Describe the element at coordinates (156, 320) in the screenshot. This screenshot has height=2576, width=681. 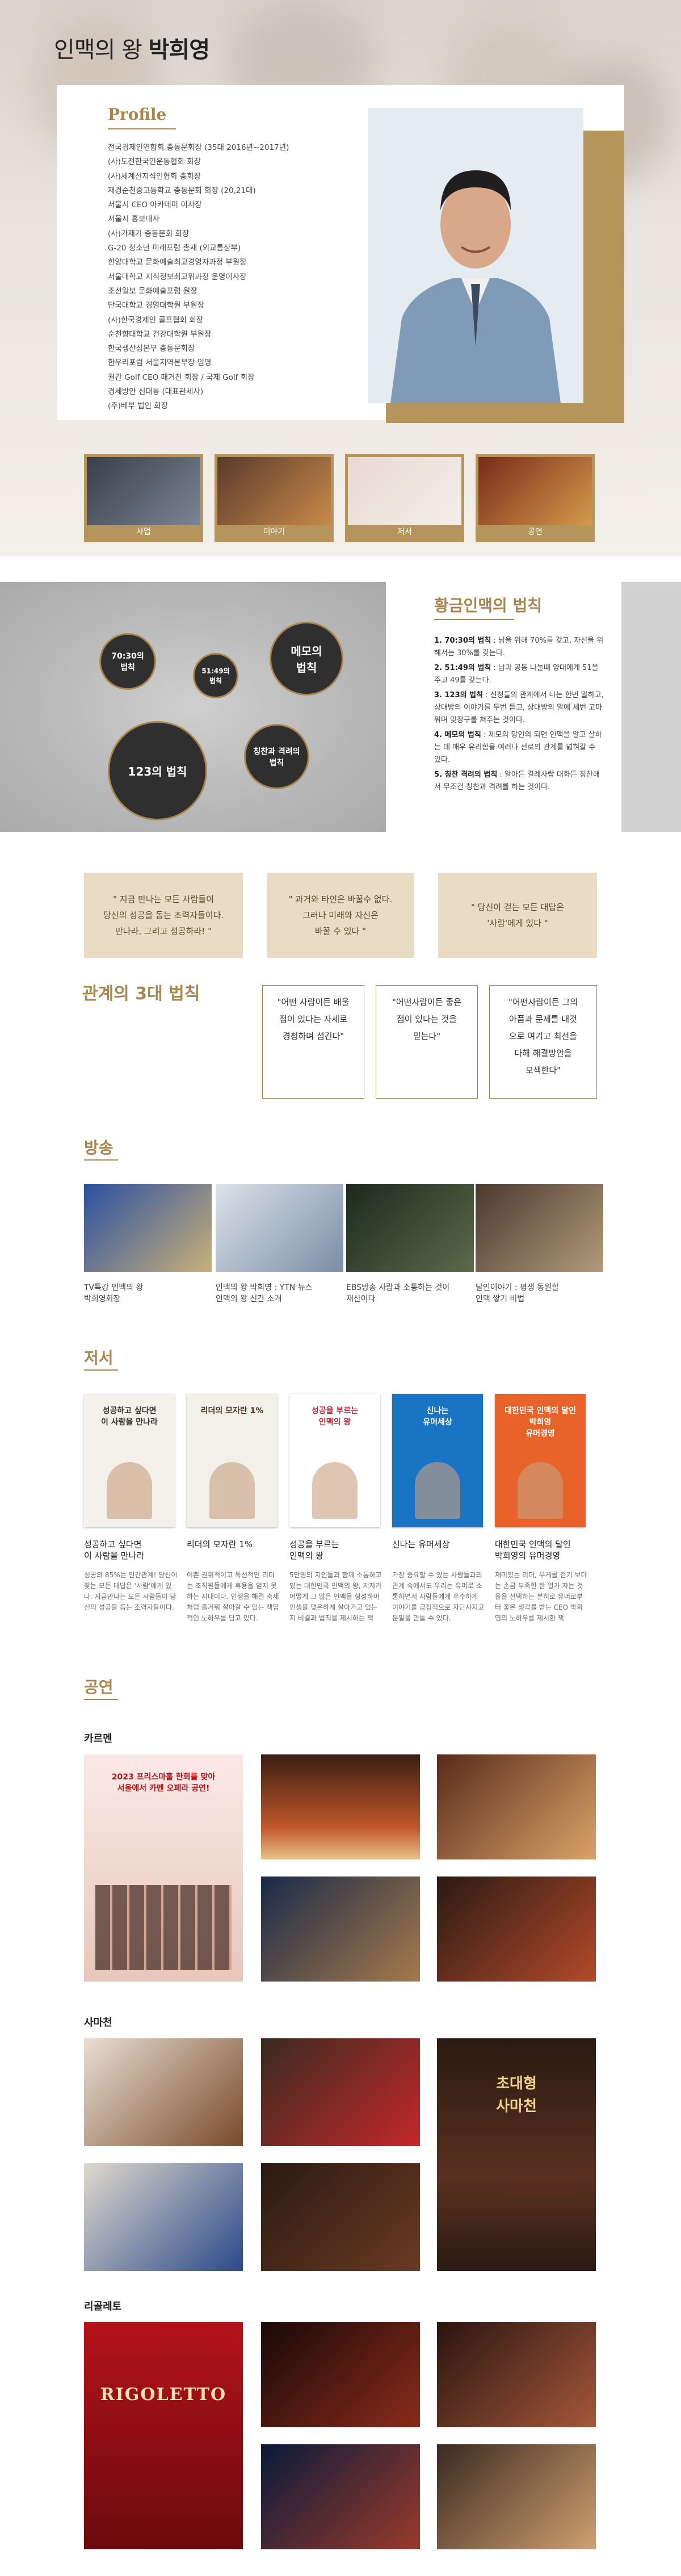
I see `profile-item: (사)한국경제인 골프협회 회장` at that location.